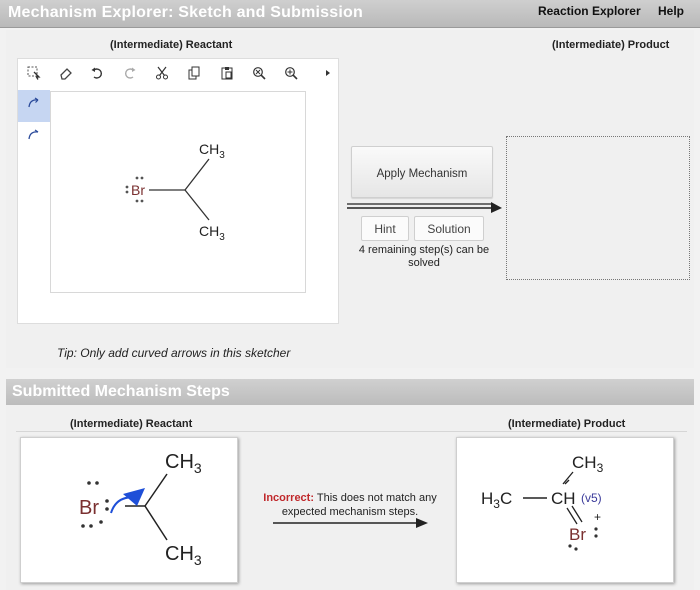 This screenshot has height=590, width=700. Describe the element at coordinates (34, 74) in the screenshot. I see `select-icon` at that location.